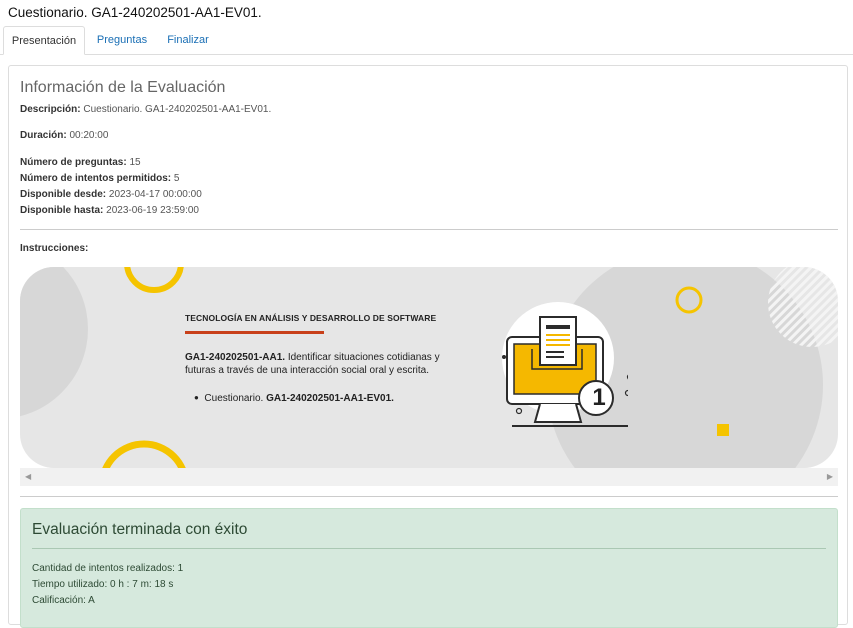 The image size is (853, 628). Describe the element at coordinates (294, 398) in the screenshot. I see `banner-bullet: ● Cuestionario. GA1-240202501-AA1-EV01.` at that location.